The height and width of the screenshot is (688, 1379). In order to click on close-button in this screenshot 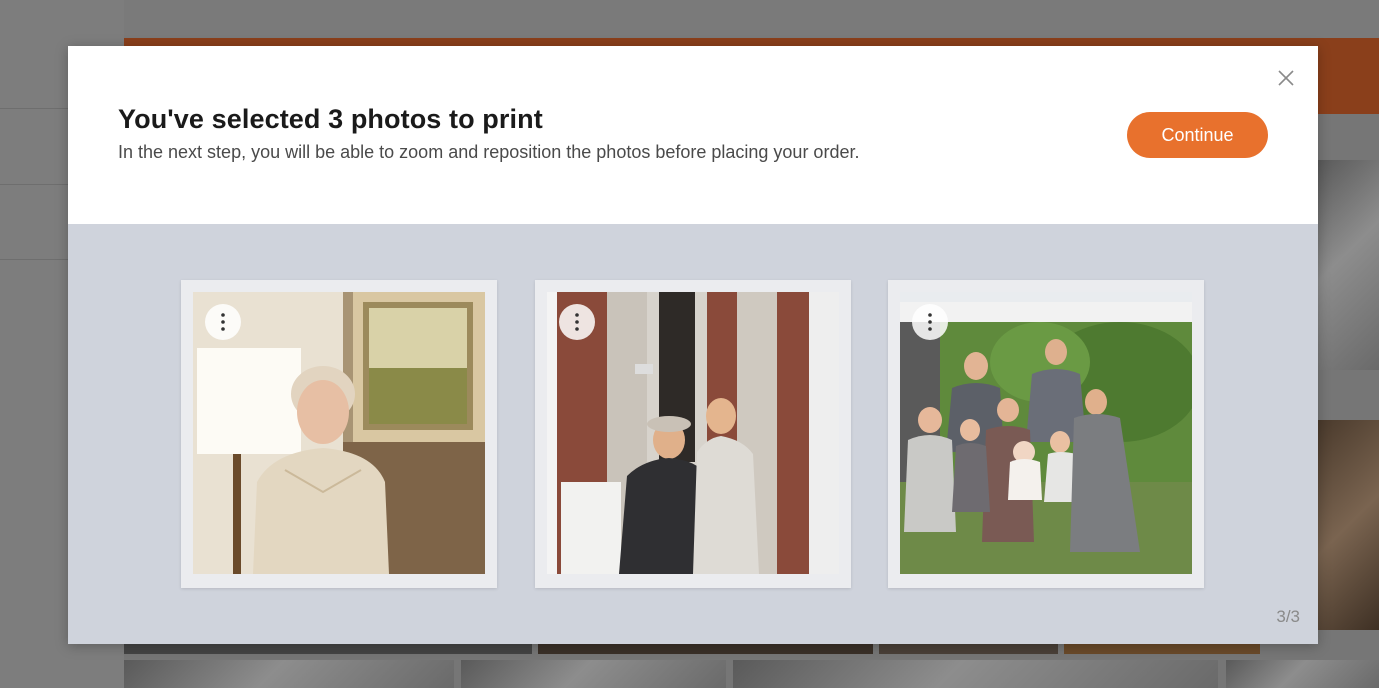, I will do `click(1286, 78)`.